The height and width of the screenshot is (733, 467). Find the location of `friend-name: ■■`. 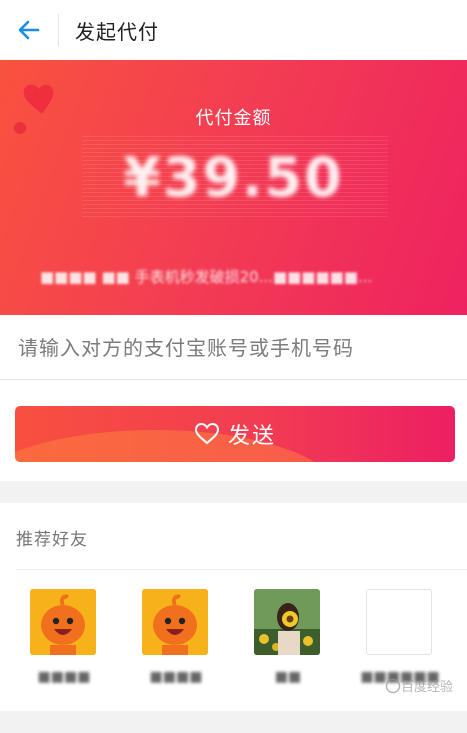

friend-name: ■■ is located at coordinates (288, 677).